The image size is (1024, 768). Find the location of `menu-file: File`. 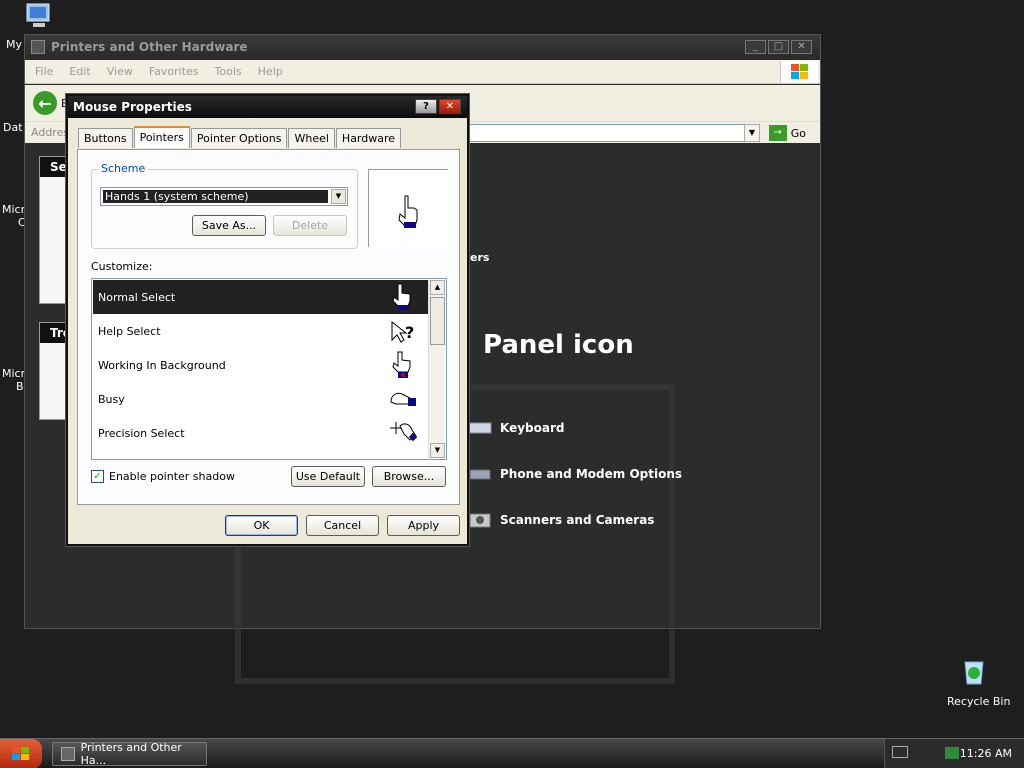

menu-file: File is located at coordinates (44, 71).